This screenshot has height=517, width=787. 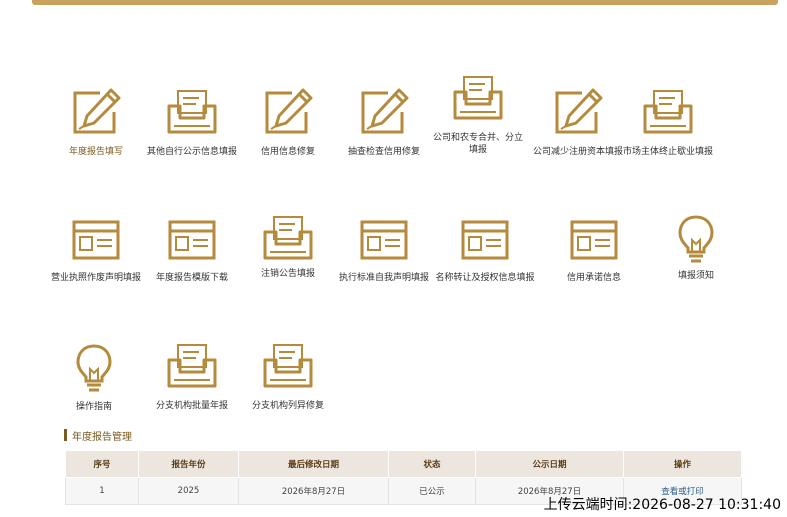 I want to click on header-status: 状态, so click(x=432, y=464).